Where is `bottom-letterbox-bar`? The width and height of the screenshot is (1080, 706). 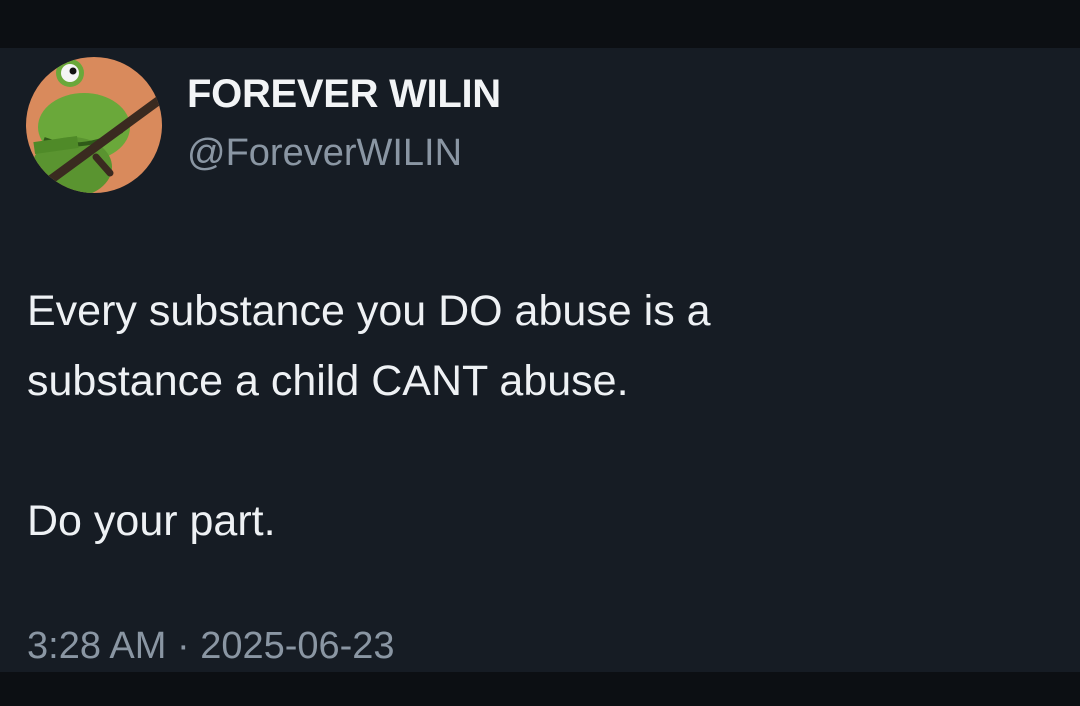
bottom-letterbox-bar is located at coordinates (540, 689).